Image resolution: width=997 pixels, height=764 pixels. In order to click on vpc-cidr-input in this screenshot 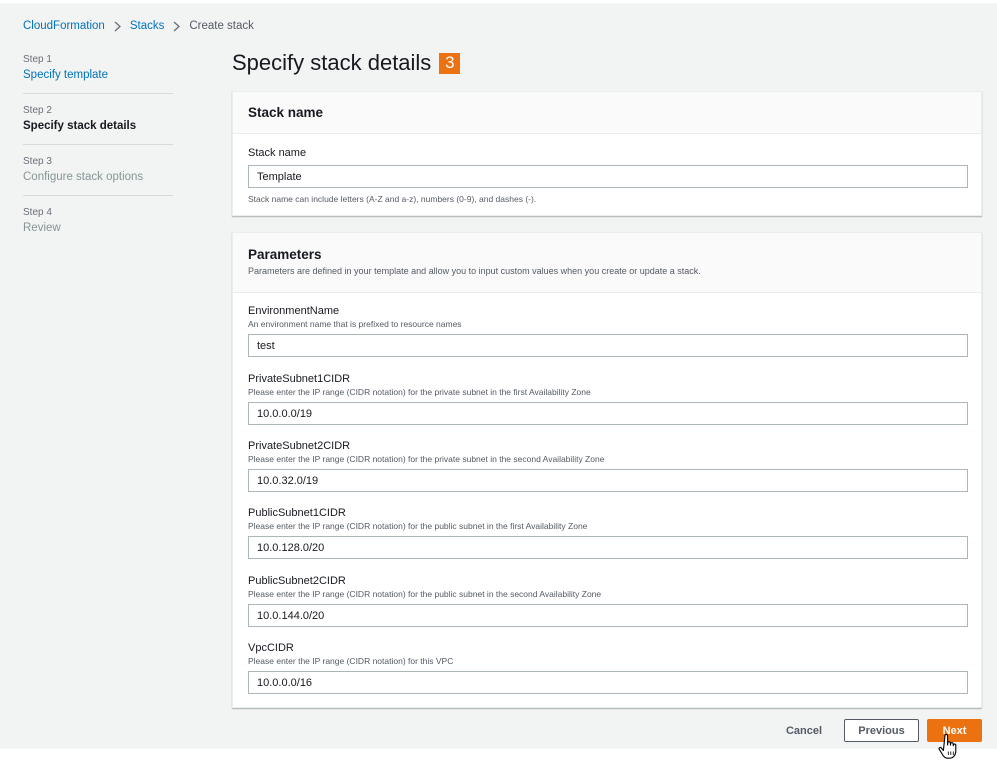, I will do `click(608, 682)`.